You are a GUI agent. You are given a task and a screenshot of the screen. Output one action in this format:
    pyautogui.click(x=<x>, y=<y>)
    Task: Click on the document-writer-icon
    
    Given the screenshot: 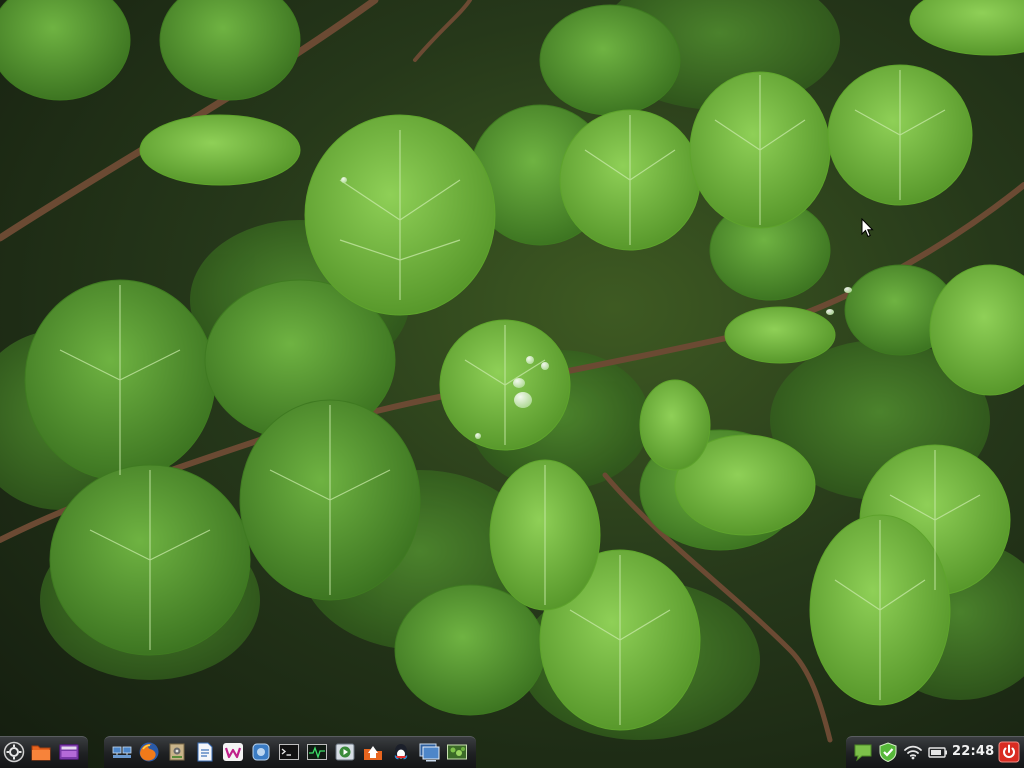 What is the action you would take?
    pyautogui.click(x=205, y=752)
    